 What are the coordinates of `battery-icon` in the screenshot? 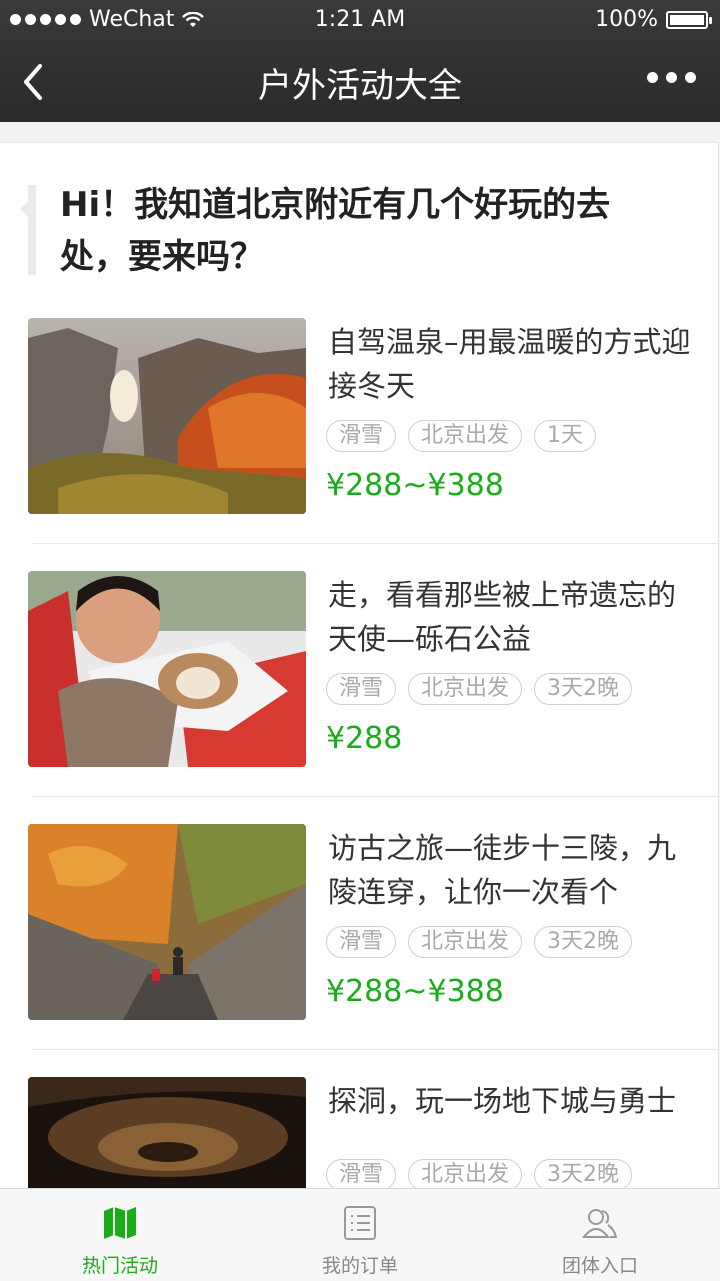 It's located at (689, 19).